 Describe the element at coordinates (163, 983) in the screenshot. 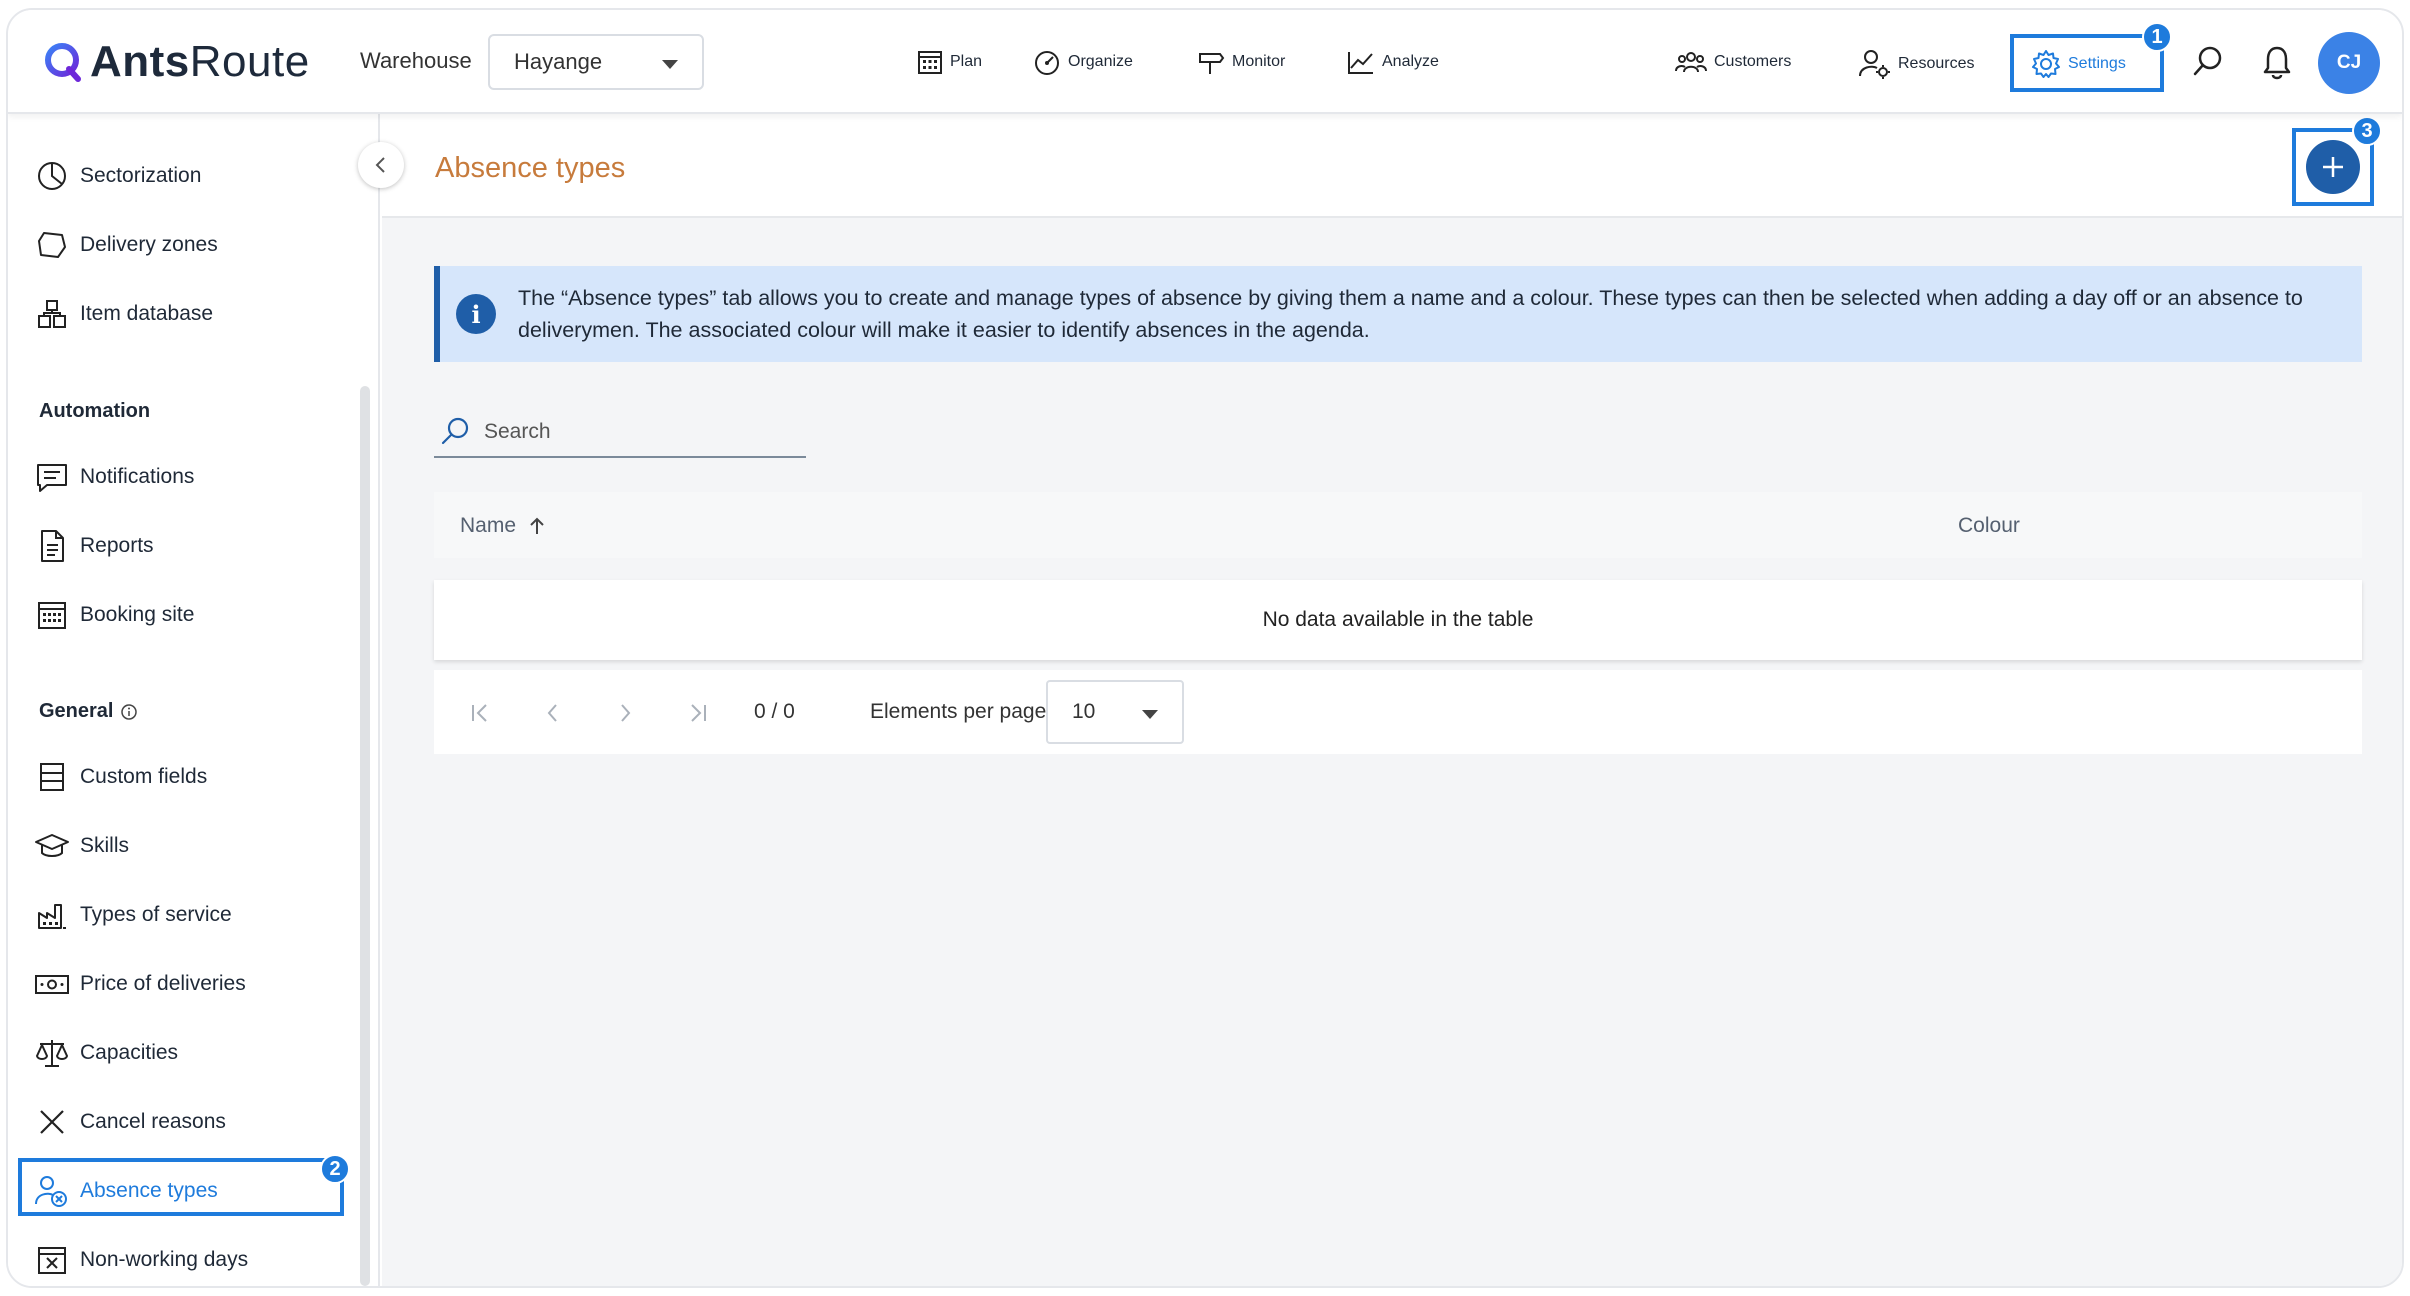

I see `sidebar-item-label: Price of deliveries` at that location.